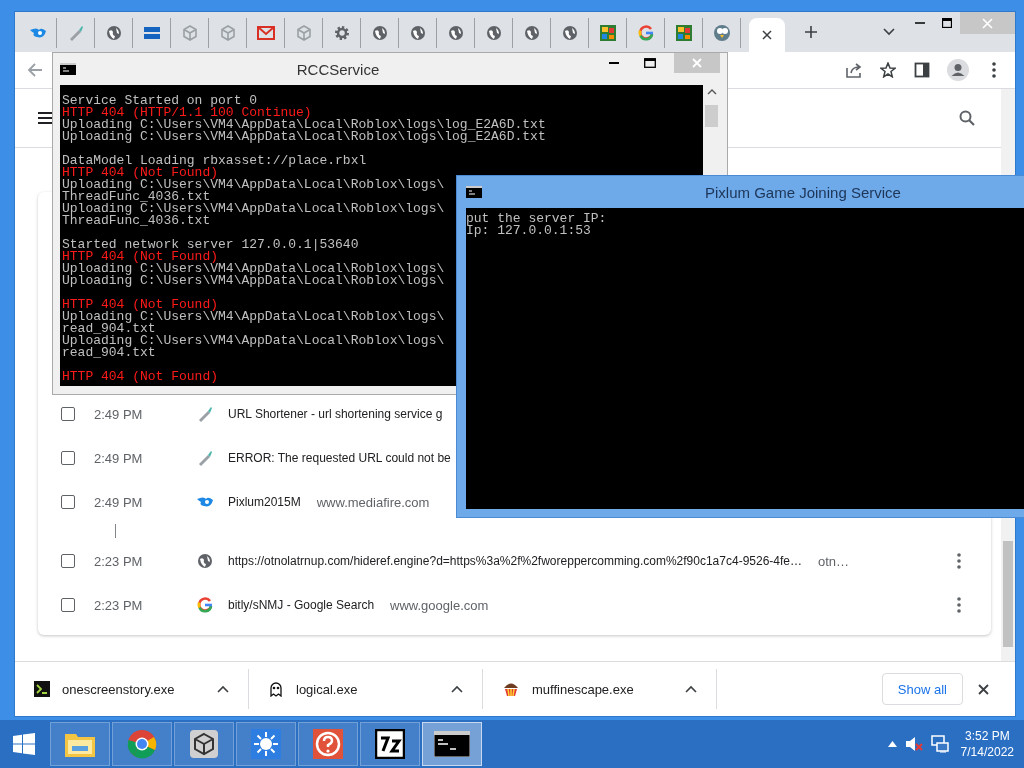  What do you see at coordinates (683, 33) in the screenshot?
I see `game-icon` at bounding box center [683, 33].